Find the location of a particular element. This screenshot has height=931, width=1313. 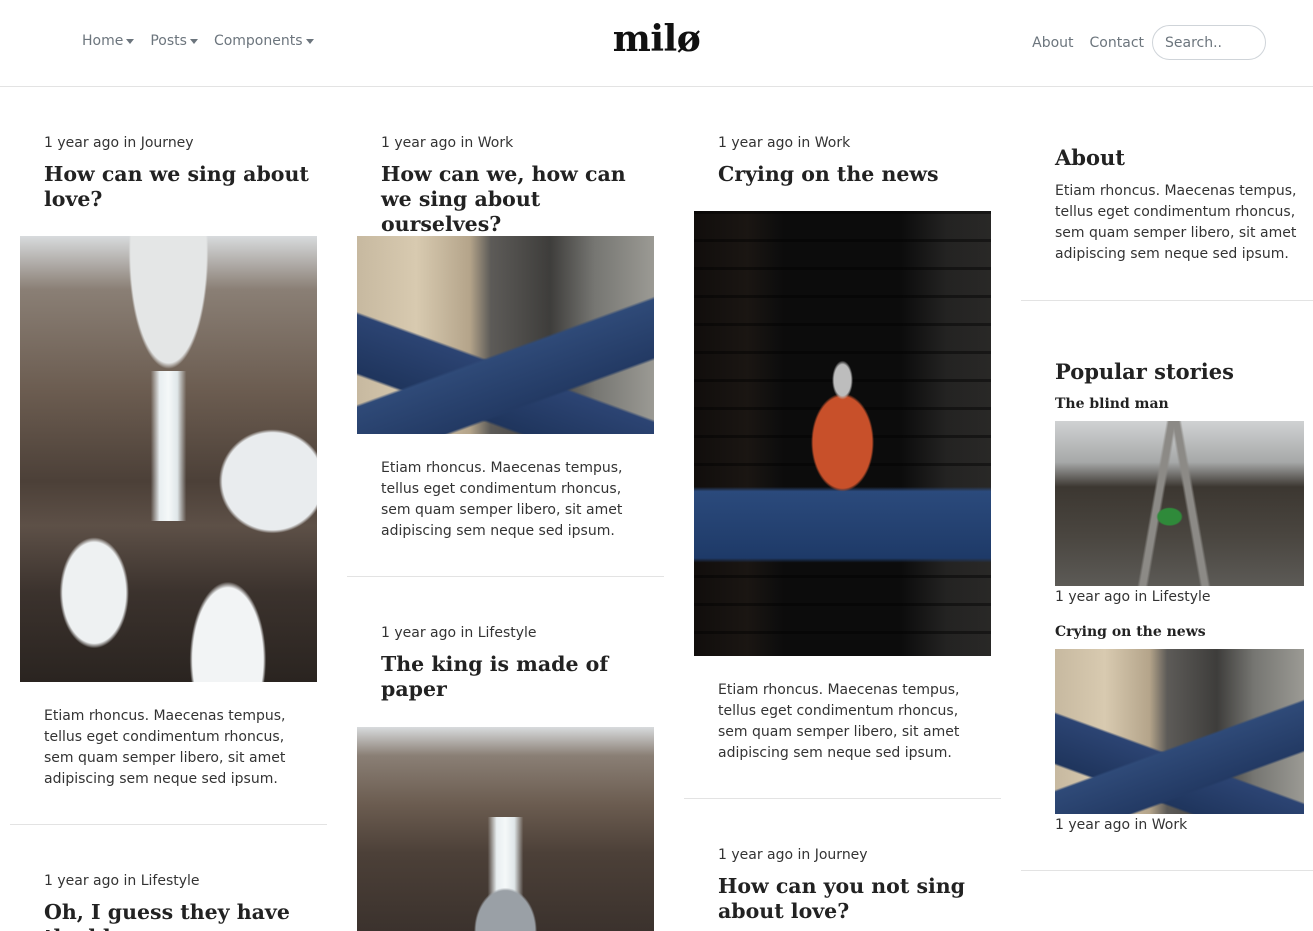

nav-posts-dropdown: Posts is located at coordinates (174, 41).